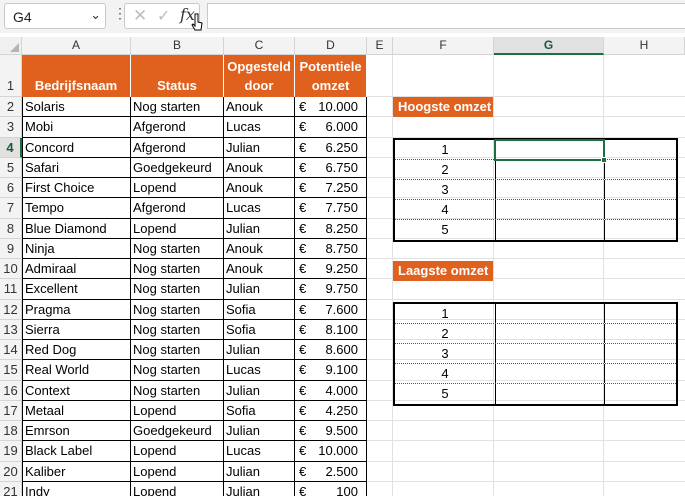 This screenshot has width=685, height=496. Describe the element at coordinates (11, 208) in the screenshot. I see `row-header-7: 7` at that location.